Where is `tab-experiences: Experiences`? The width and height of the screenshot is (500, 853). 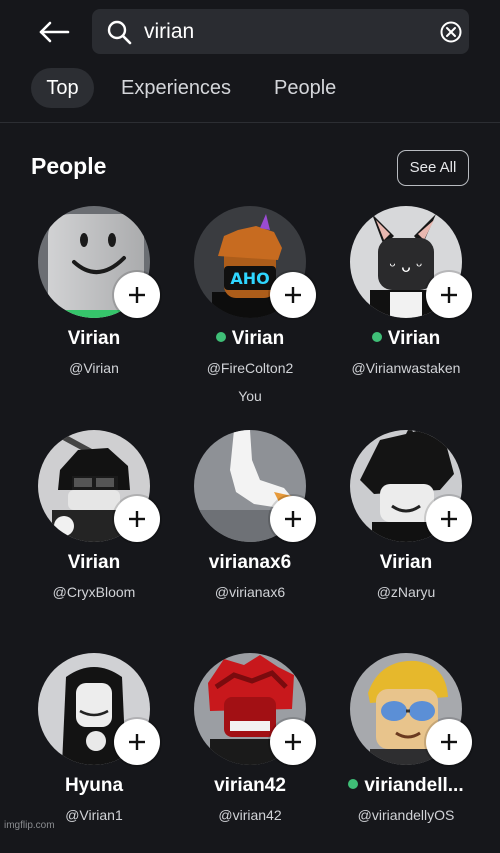
tab-experiences: Experiences is located at coordinates (176, 88).